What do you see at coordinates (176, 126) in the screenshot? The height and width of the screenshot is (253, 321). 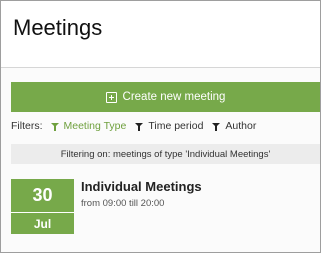 I see `filter-time-period-label: Time period` at bounding box center [176, 126].